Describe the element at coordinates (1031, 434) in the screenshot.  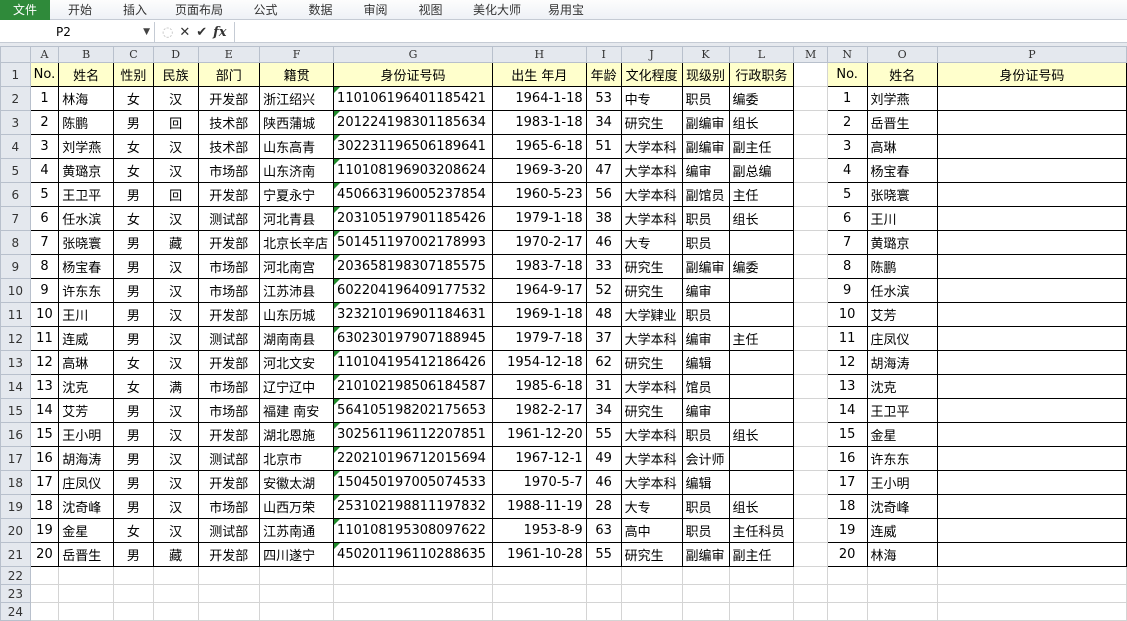
I see `cell-P16` at that location.